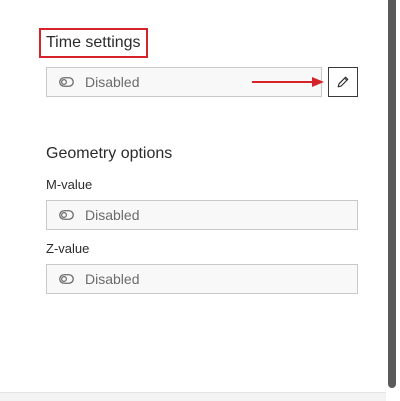 The image size is (400, 401). Describe the element at coordinates (109, 153) in the screenshot. I see `geometry-options-title: Geometry options` at that location.